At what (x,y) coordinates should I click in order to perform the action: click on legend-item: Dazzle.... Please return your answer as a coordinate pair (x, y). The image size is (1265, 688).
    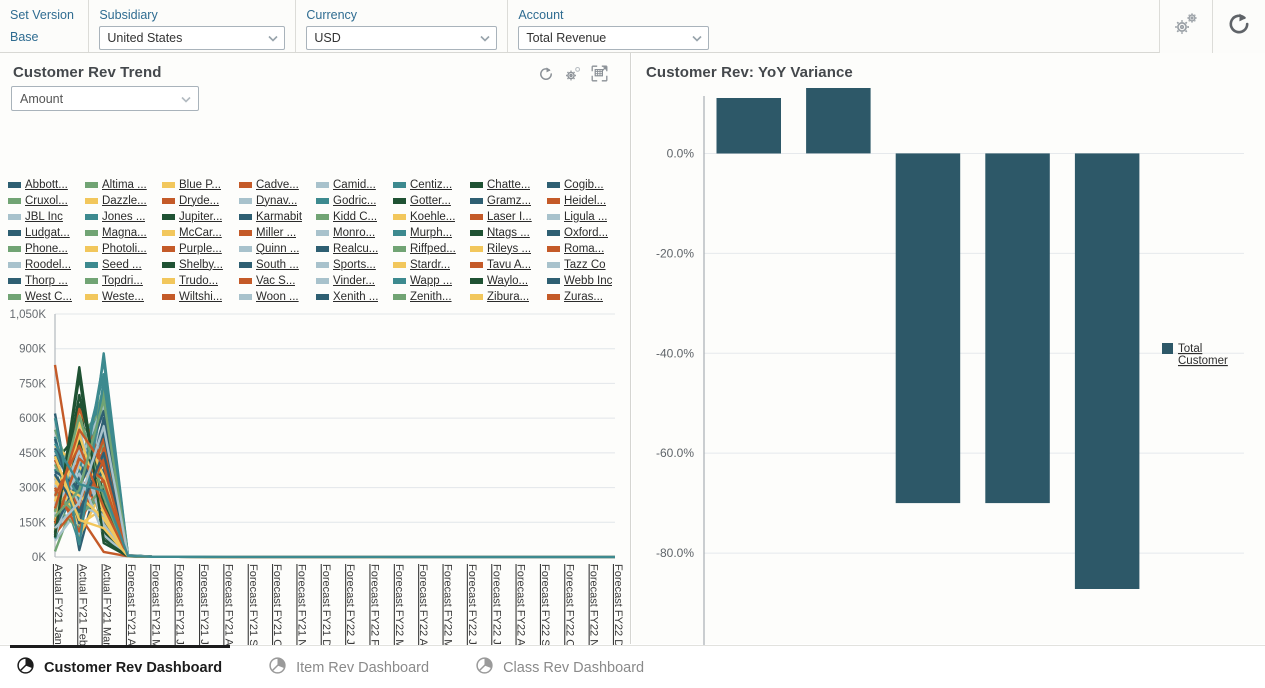
    Looking at the image, I should click on (123, 200).